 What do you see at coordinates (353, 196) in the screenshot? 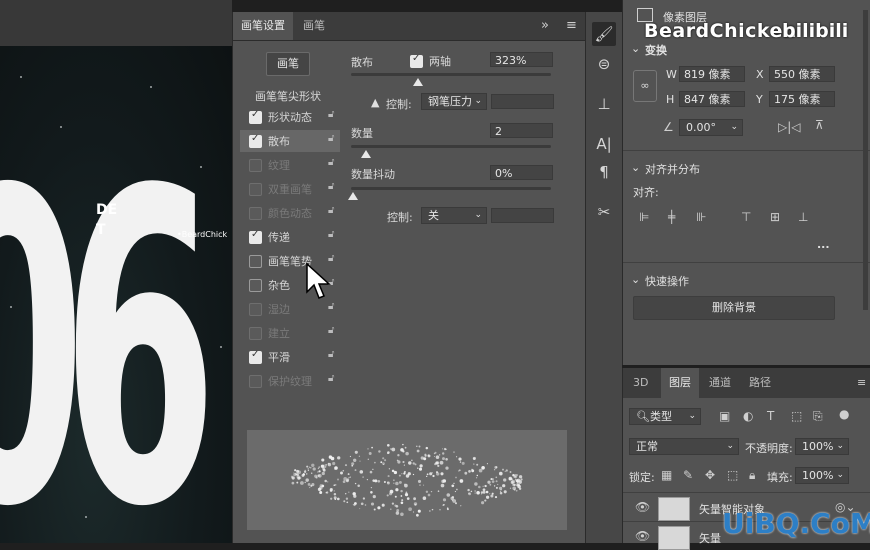
I see `count-jitter-slider-thumb` at bounding box center [353, 196].